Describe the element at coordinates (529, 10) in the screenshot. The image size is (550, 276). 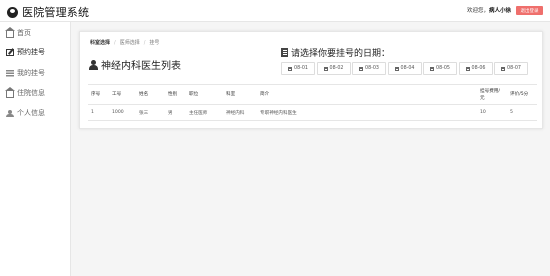
I see `logout-button: 退出登录` at that location.